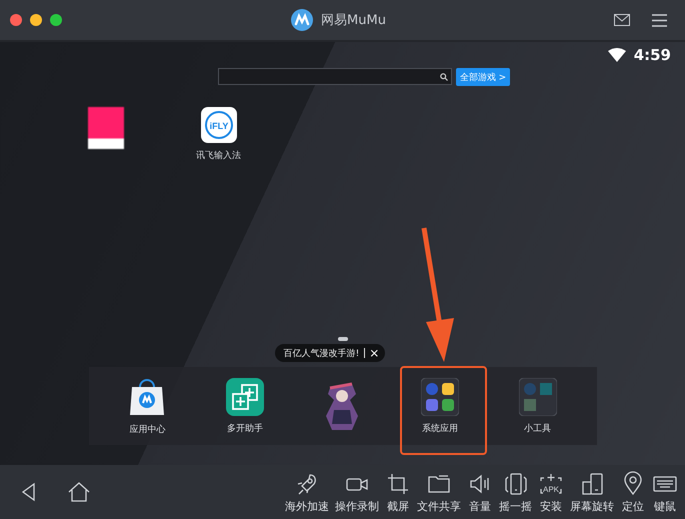  I want to click on toolbar-button: 文件共享, so click(439, 492).